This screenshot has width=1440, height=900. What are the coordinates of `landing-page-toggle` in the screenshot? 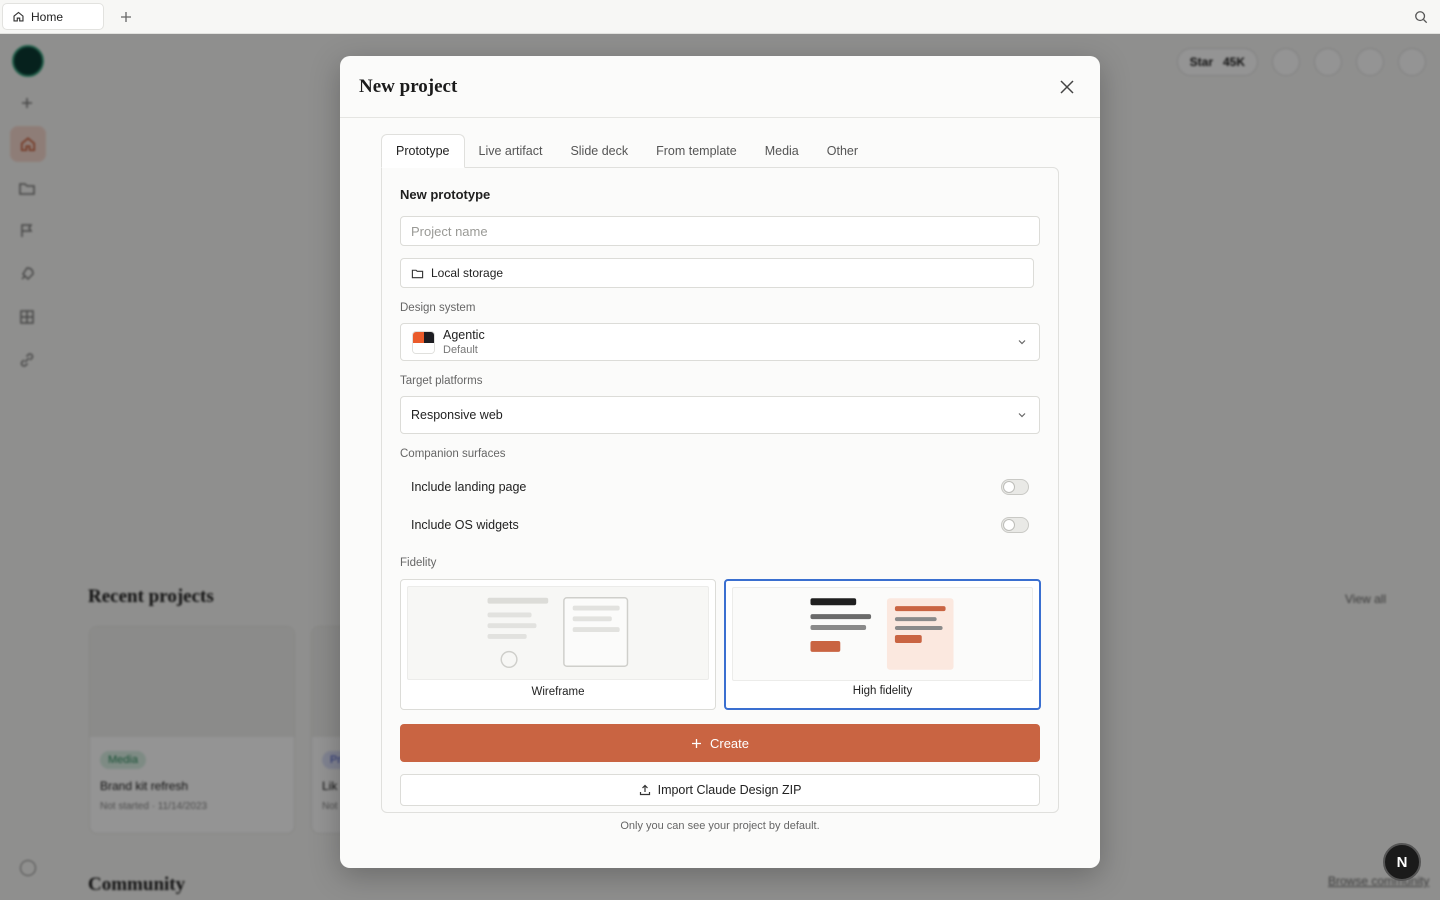 It's located at (1015, 487).